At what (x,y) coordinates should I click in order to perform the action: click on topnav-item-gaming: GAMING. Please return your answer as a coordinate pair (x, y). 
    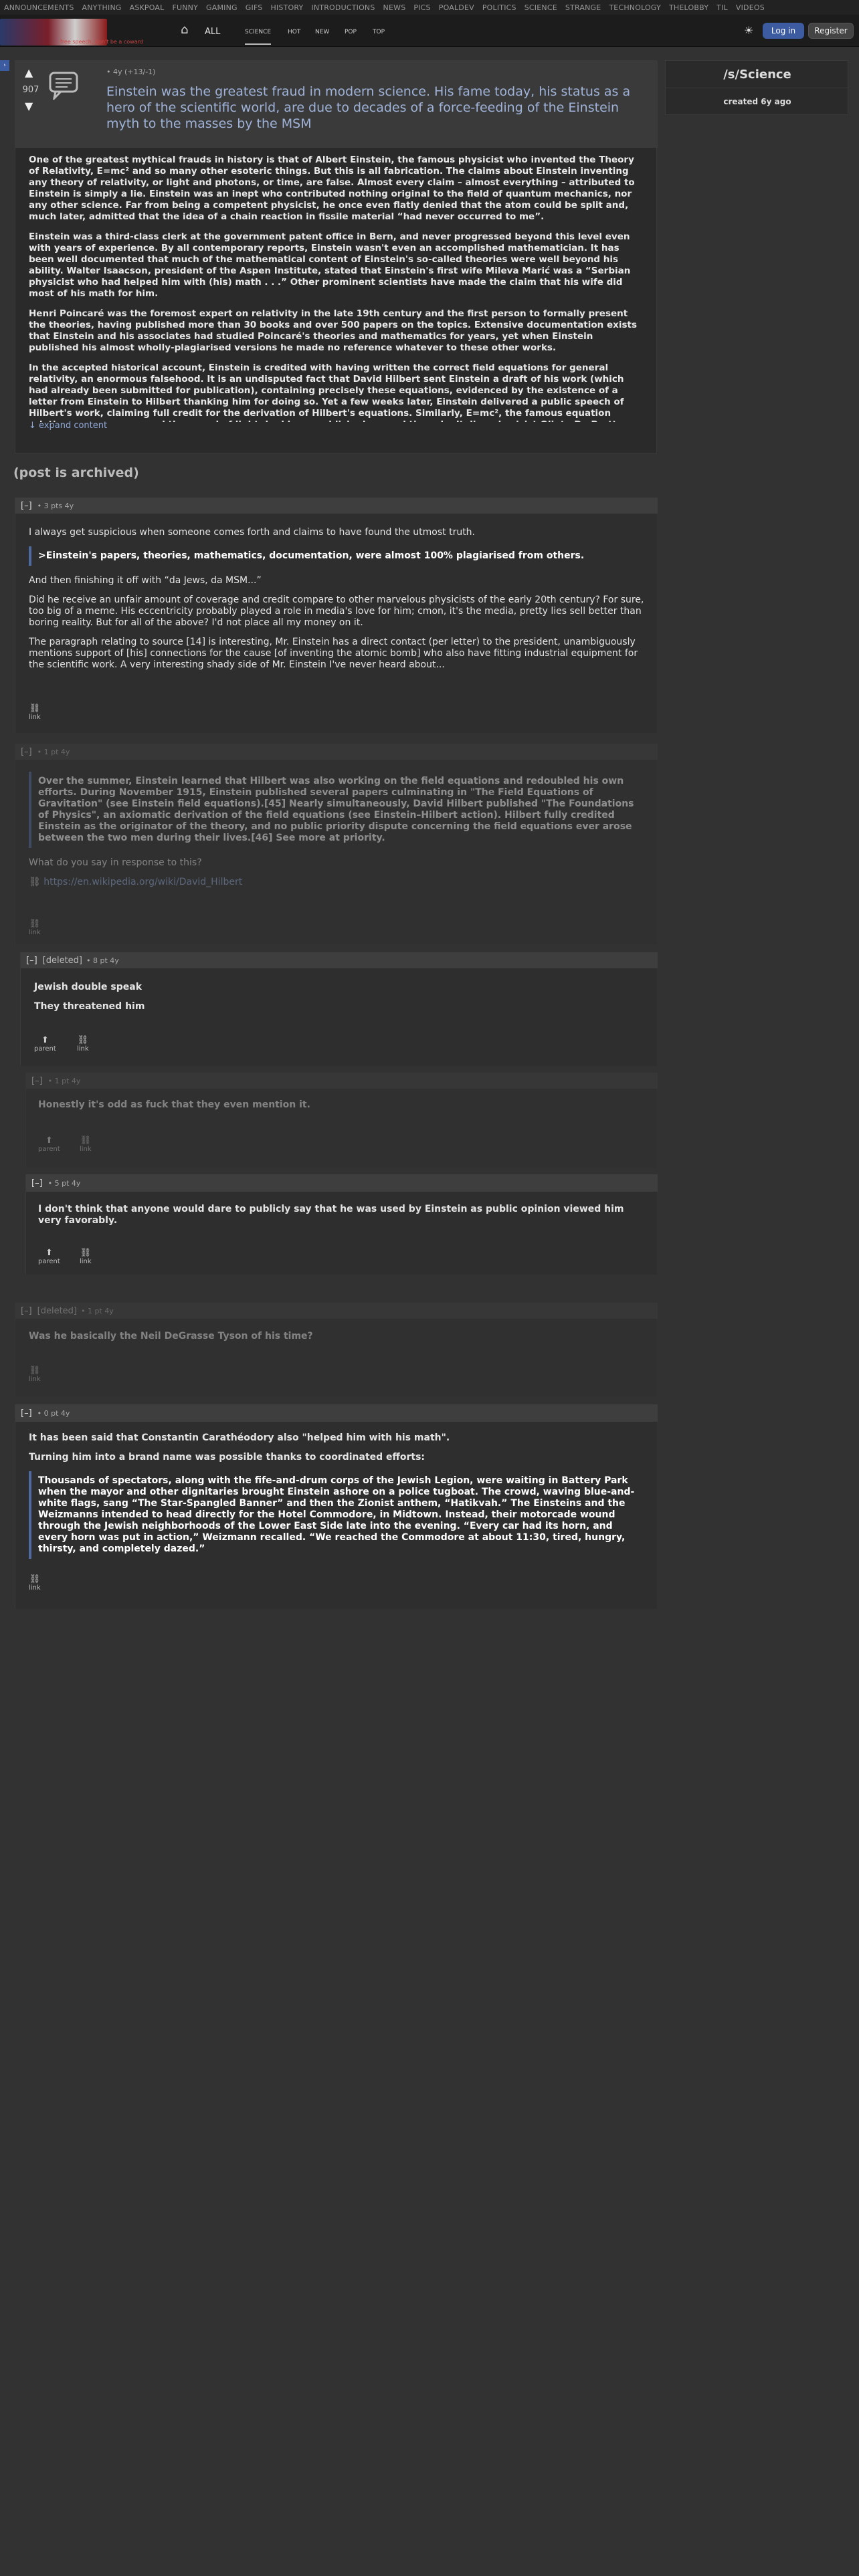
    Looking at the image, I should click on (221, 8).